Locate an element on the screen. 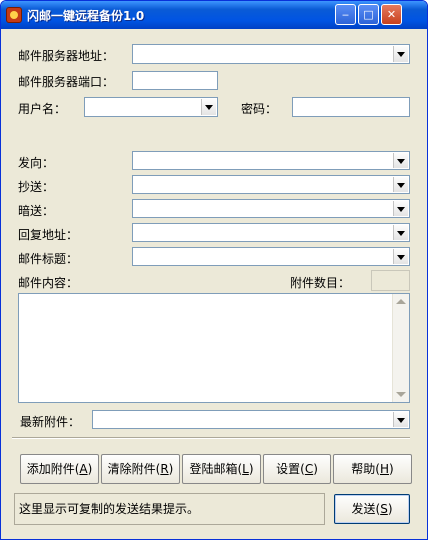 The width and height of the screenshot is (428, 540). login-mailbox-button: 登陆邮箱(L) is located at coordinates (221, 469).